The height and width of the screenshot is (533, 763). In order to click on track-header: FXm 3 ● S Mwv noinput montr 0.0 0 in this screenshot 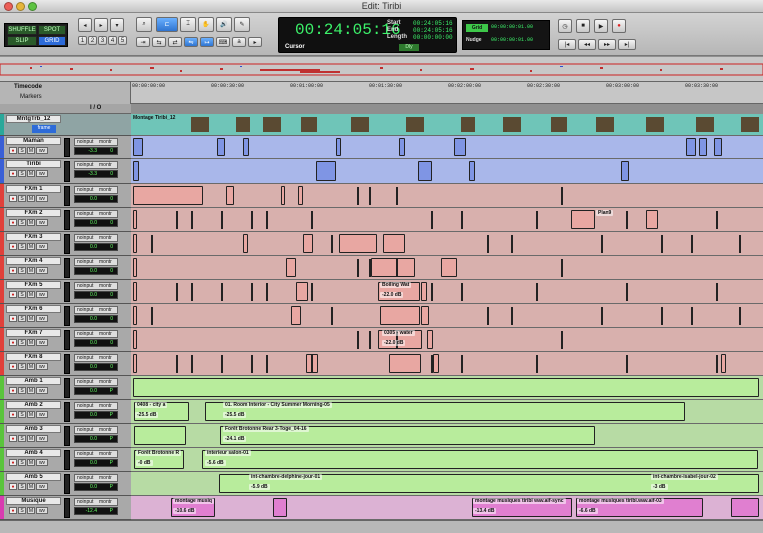, I will do `click(65, 244)`.